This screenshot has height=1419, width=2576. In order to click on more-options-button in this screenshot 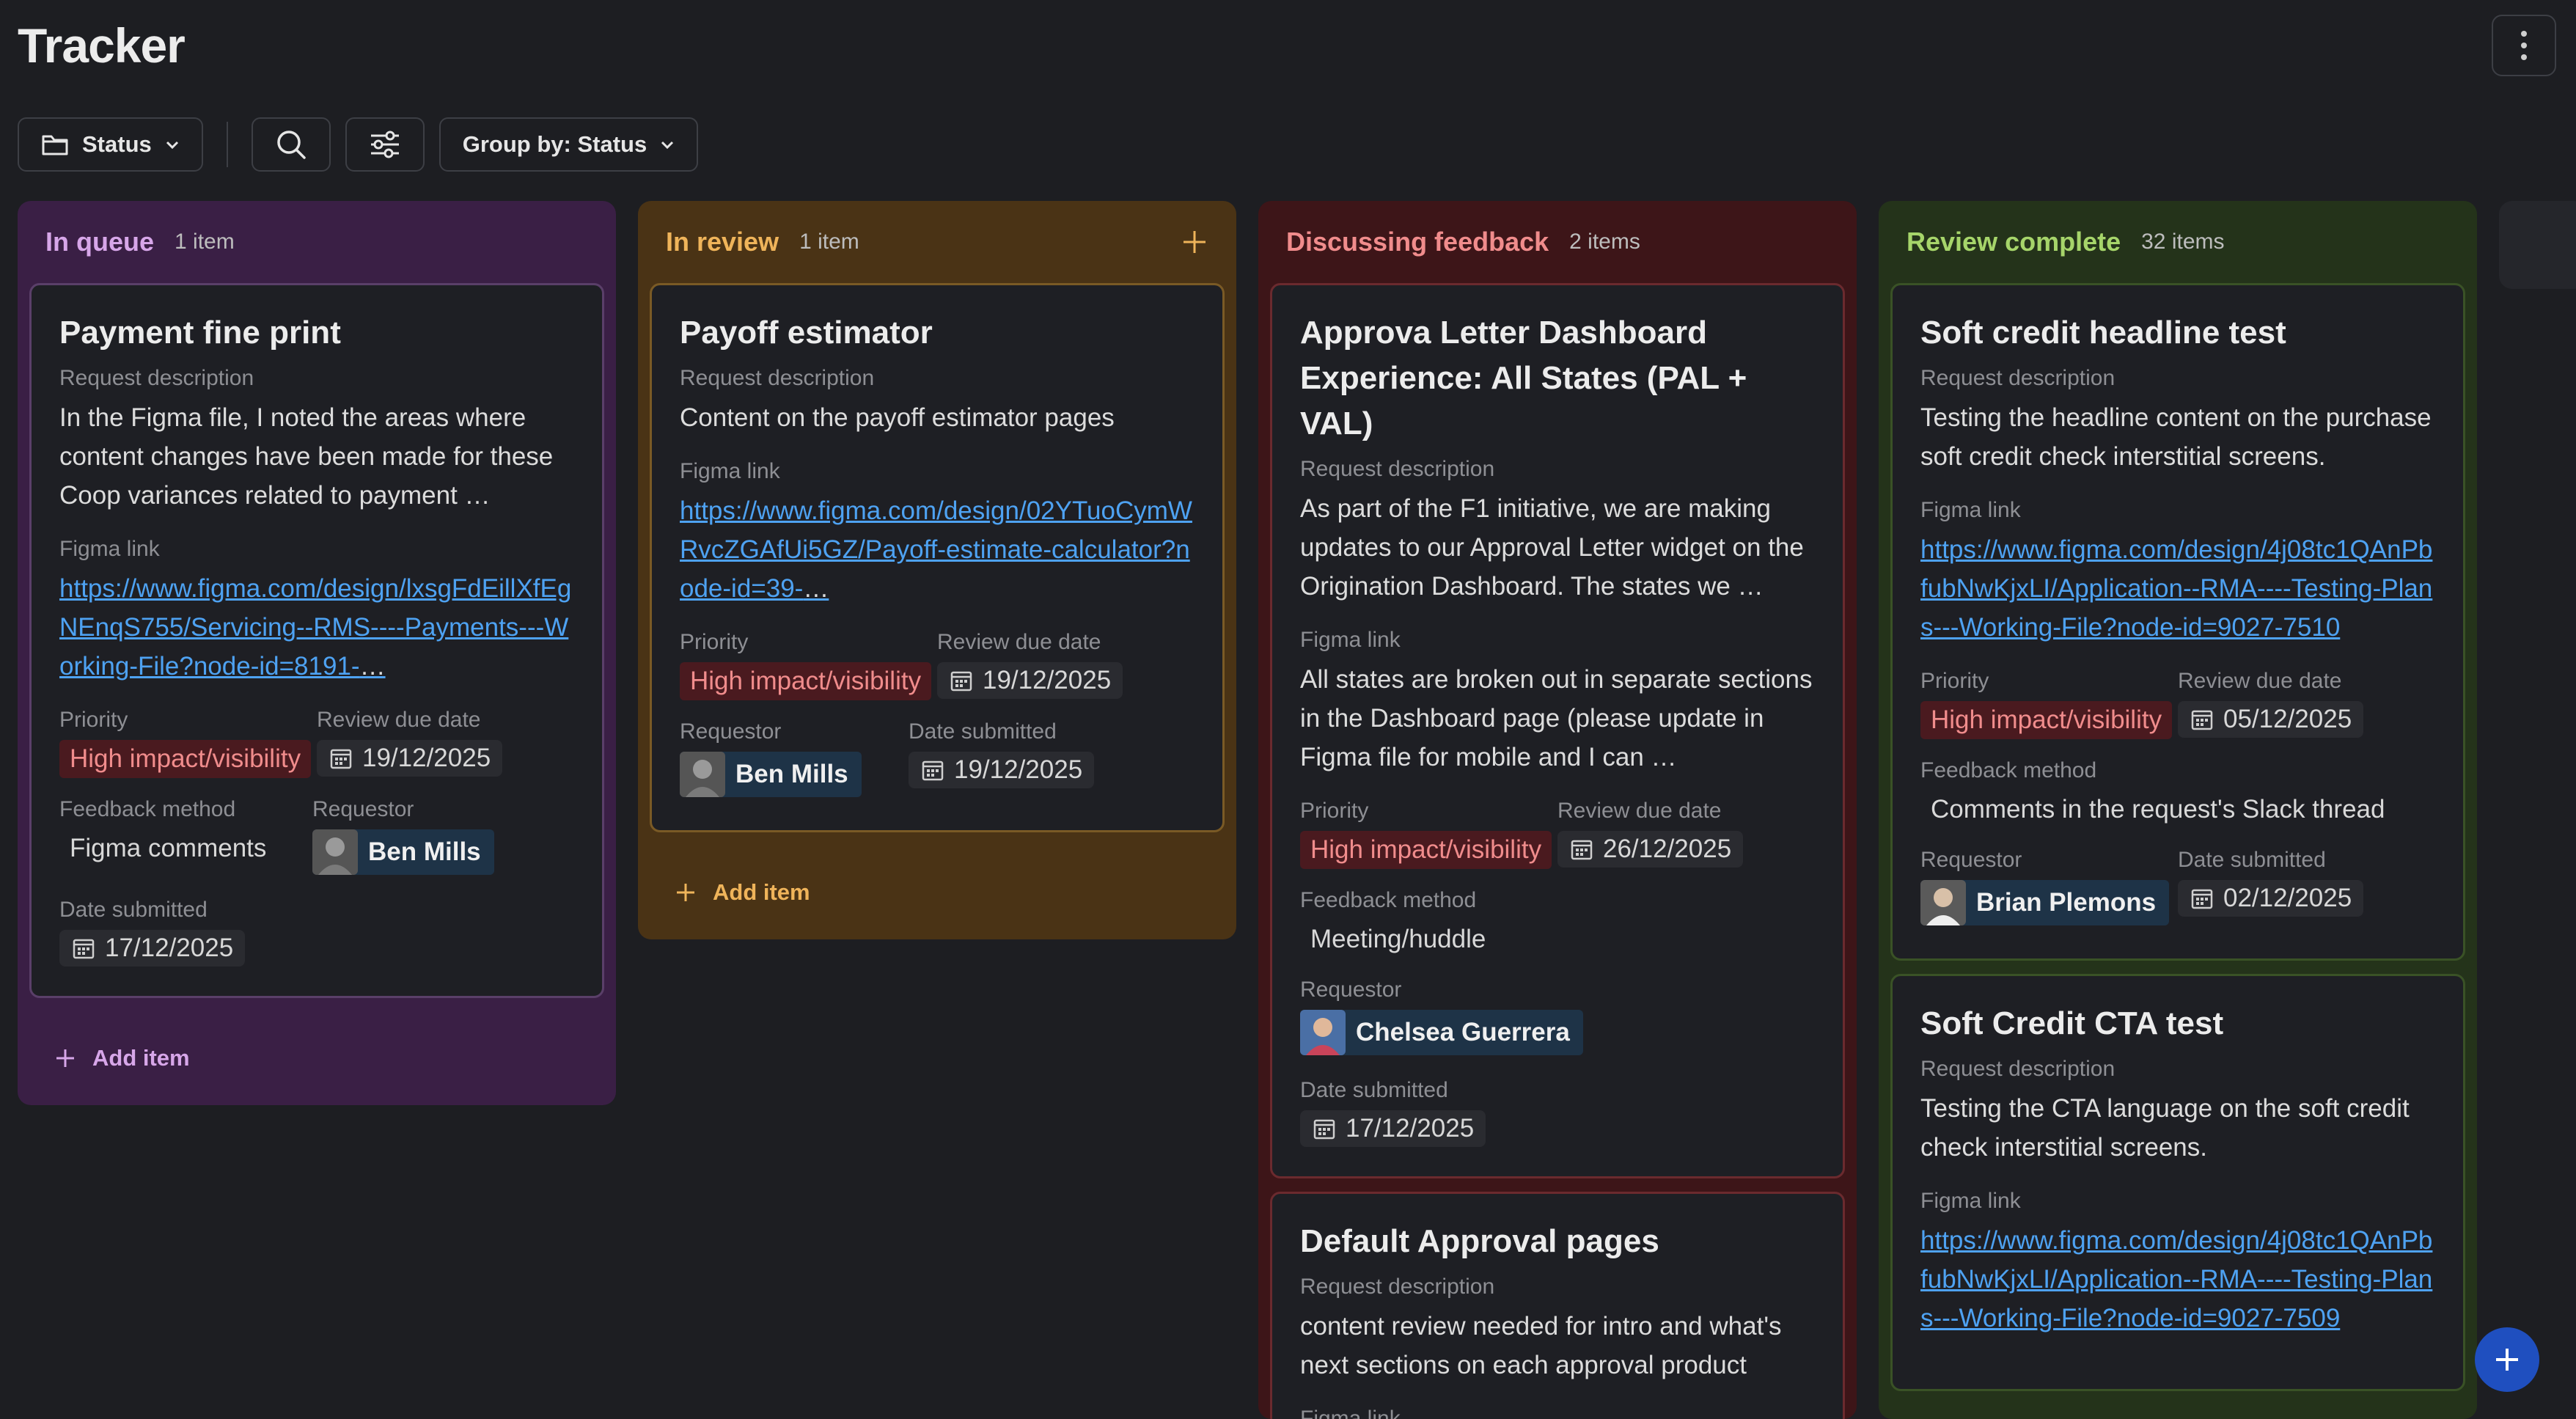, I will do `click(2524, 45)`.